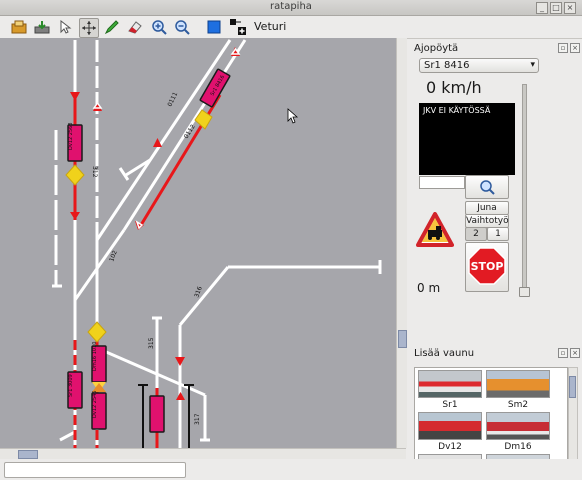  Describe the element at coordinates (542, 8) in the screenshot. I see `minimize-button: _` at that location.